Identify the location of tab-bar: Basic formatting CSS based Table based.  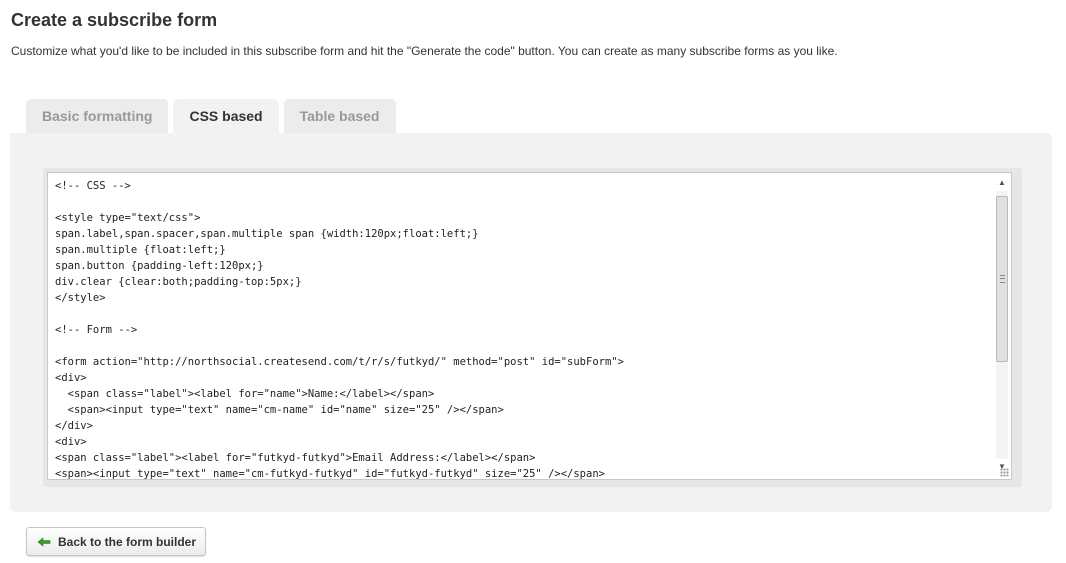
(211, 116).